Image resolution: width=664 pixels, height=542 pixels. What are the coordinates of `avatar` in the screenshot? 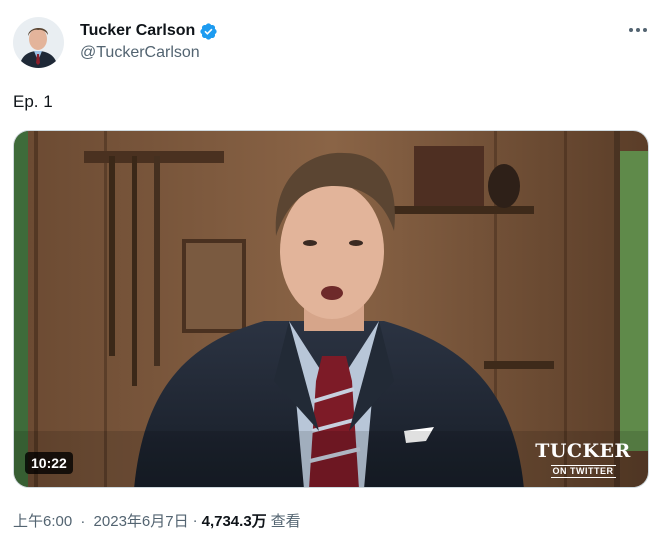 It's located at (38, 42).